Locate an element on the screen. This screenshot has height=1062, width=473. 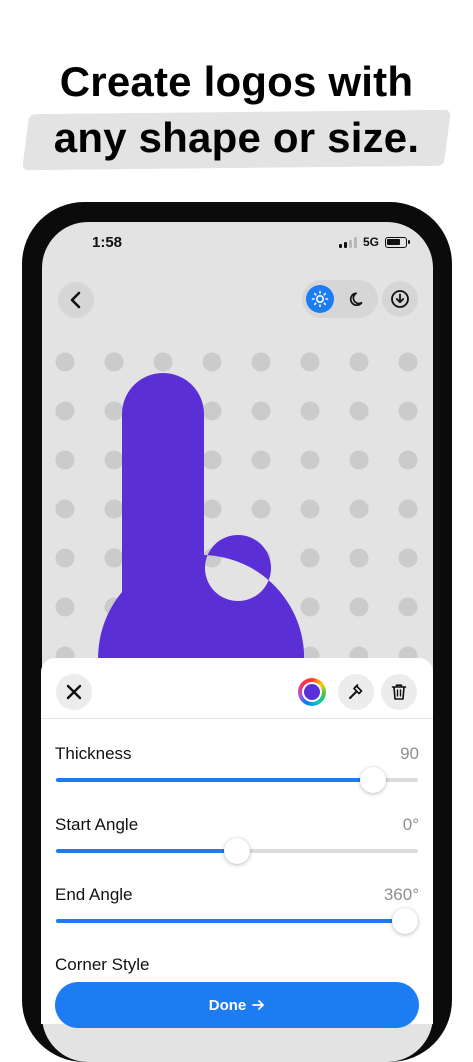
done-label: Done is located at coordinates (227, 1005).